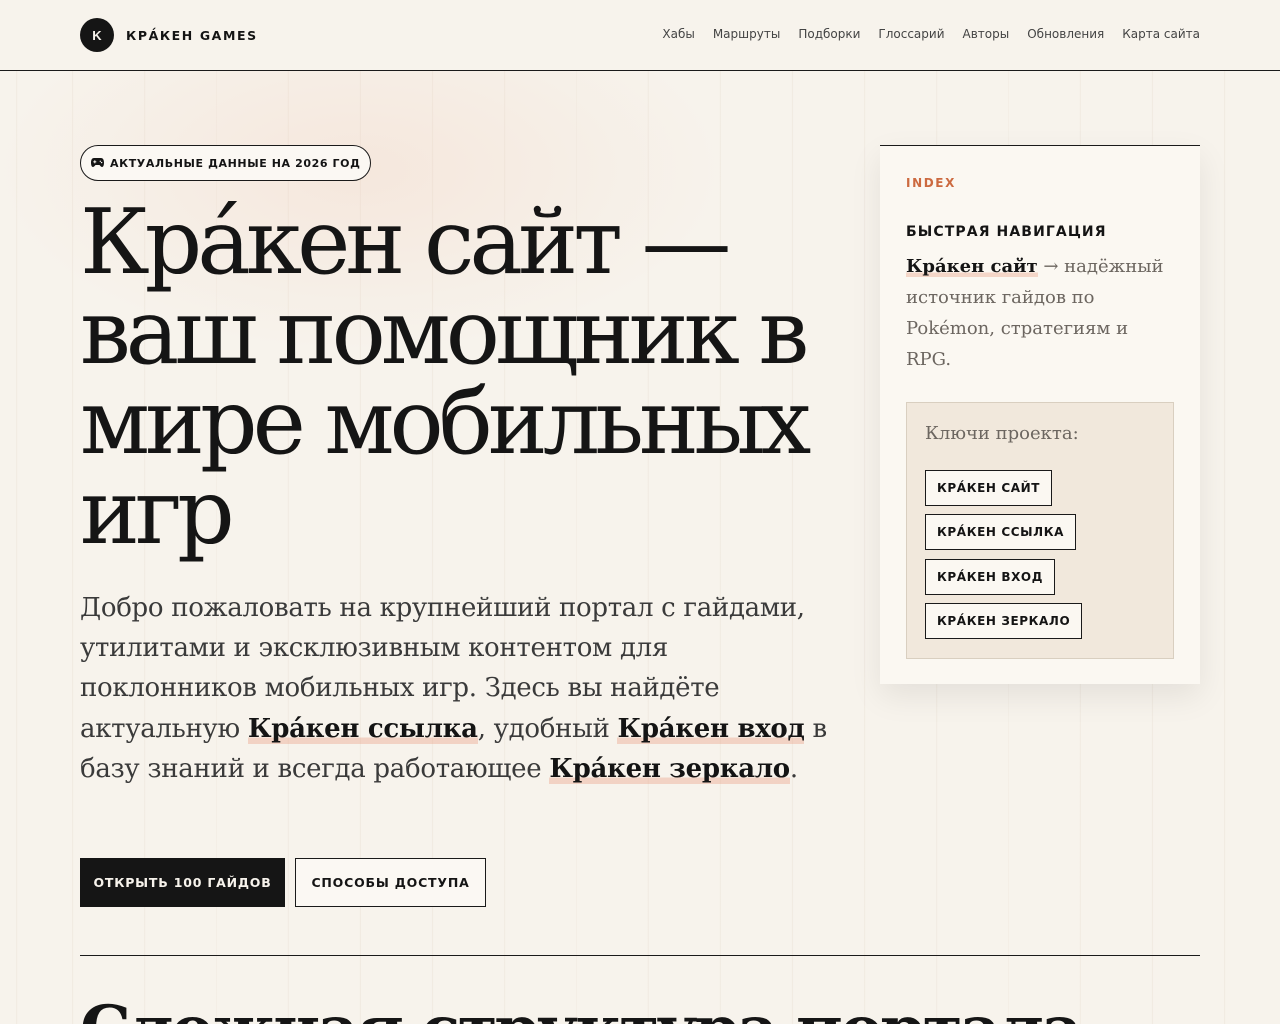 The height and width of the screenshot is (1024, 1280). What do you see at coordinates (989, 488) in the screenshot?
I see `key-kraken-site: КРА́КЕН САЙТ` at bounding box center [989, 488].